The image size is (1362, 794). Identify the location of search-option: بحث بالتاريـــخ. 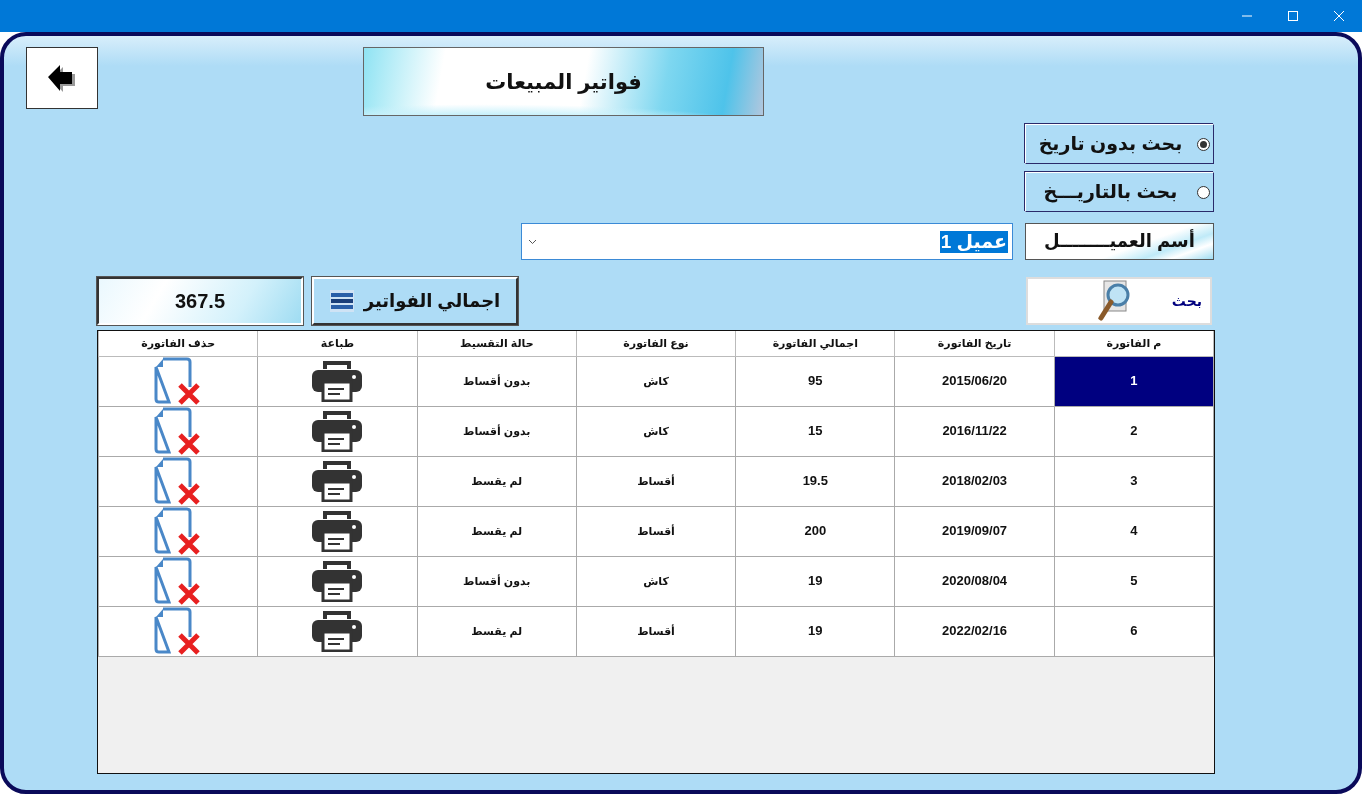
(1119, 192).